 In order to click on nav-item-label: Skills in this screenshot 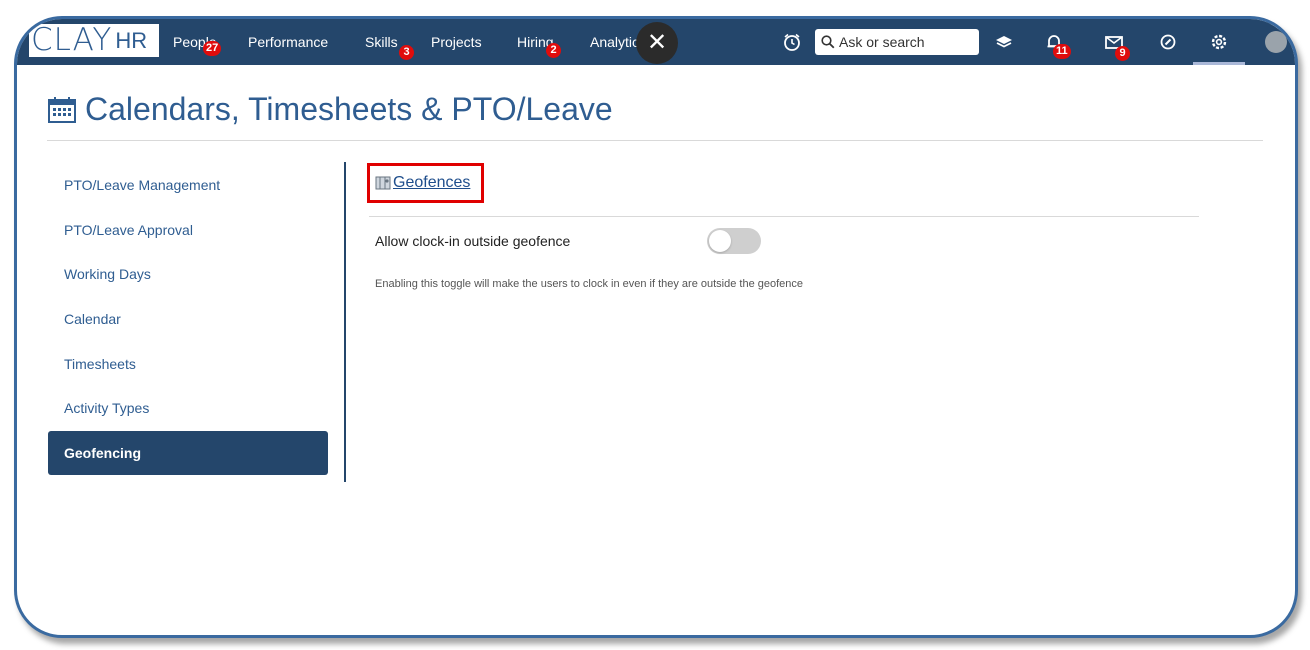, I will do `click(381, 42)`.